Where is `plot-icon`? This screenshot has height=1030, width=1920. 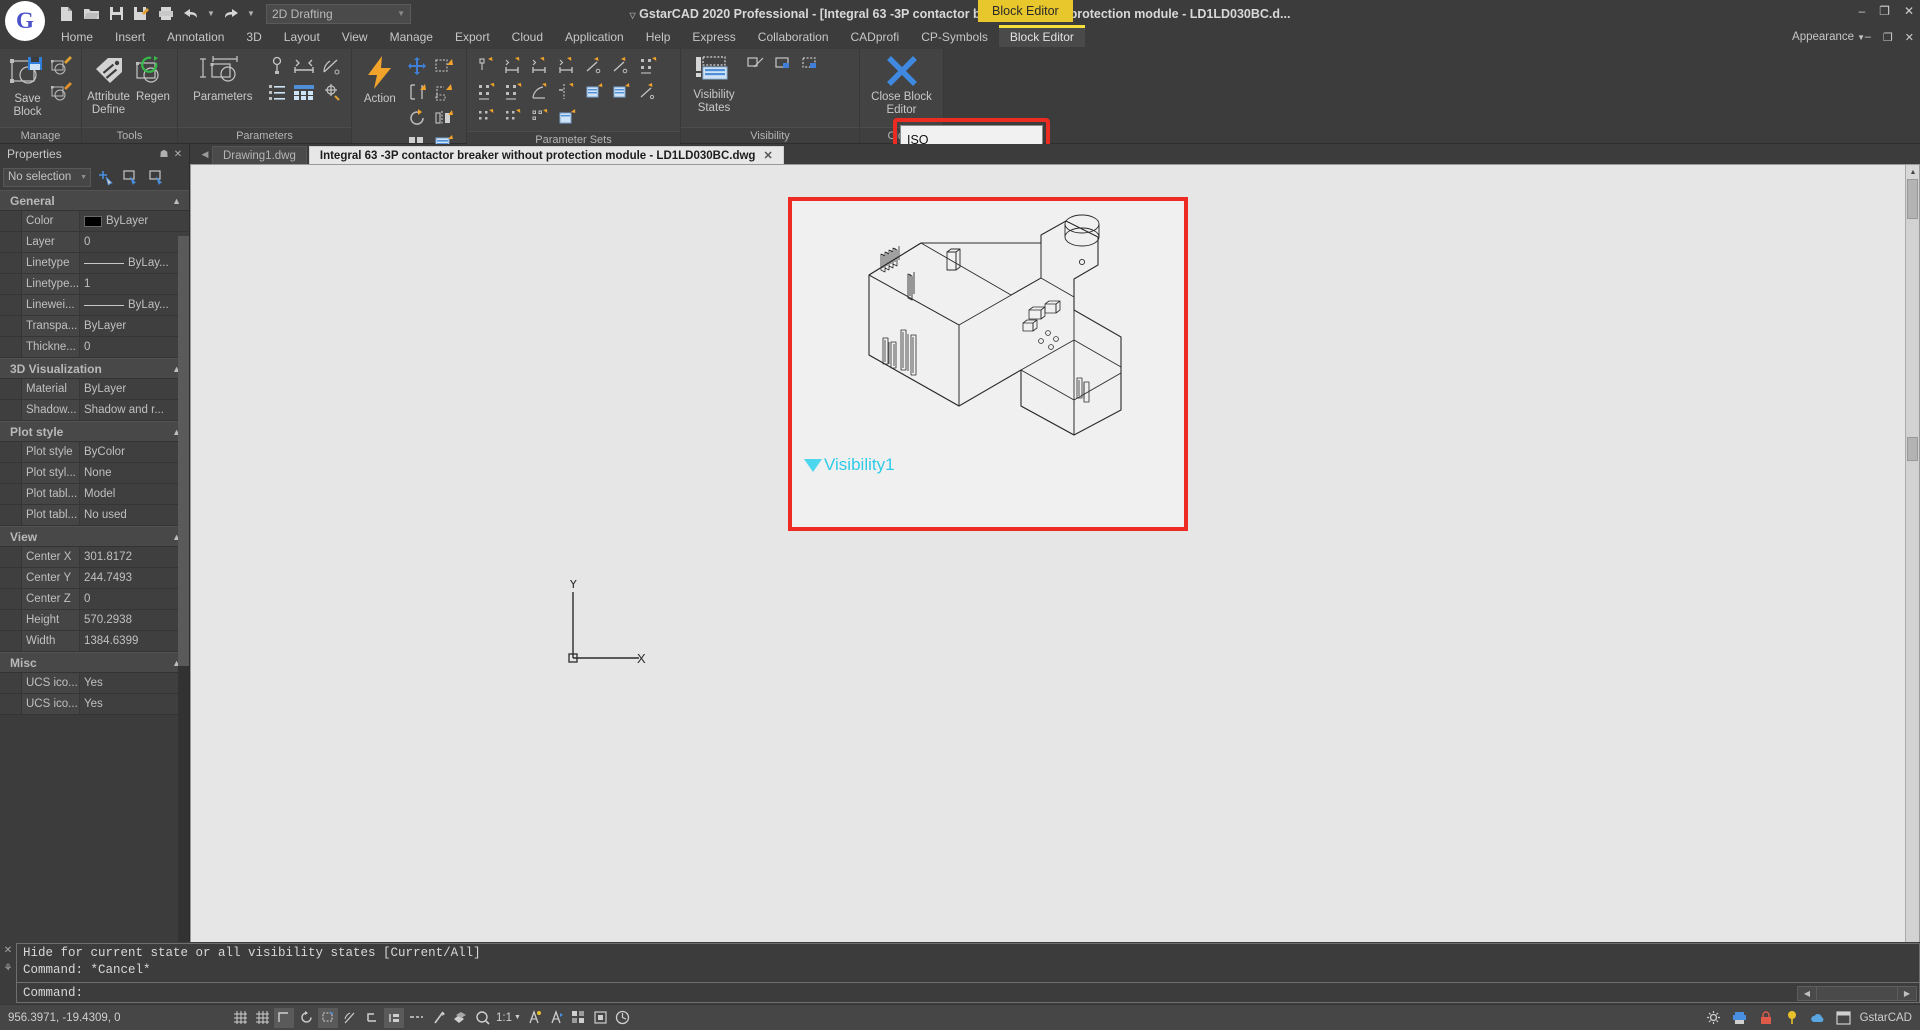 plot-icon is located at coordinates (166, 14).